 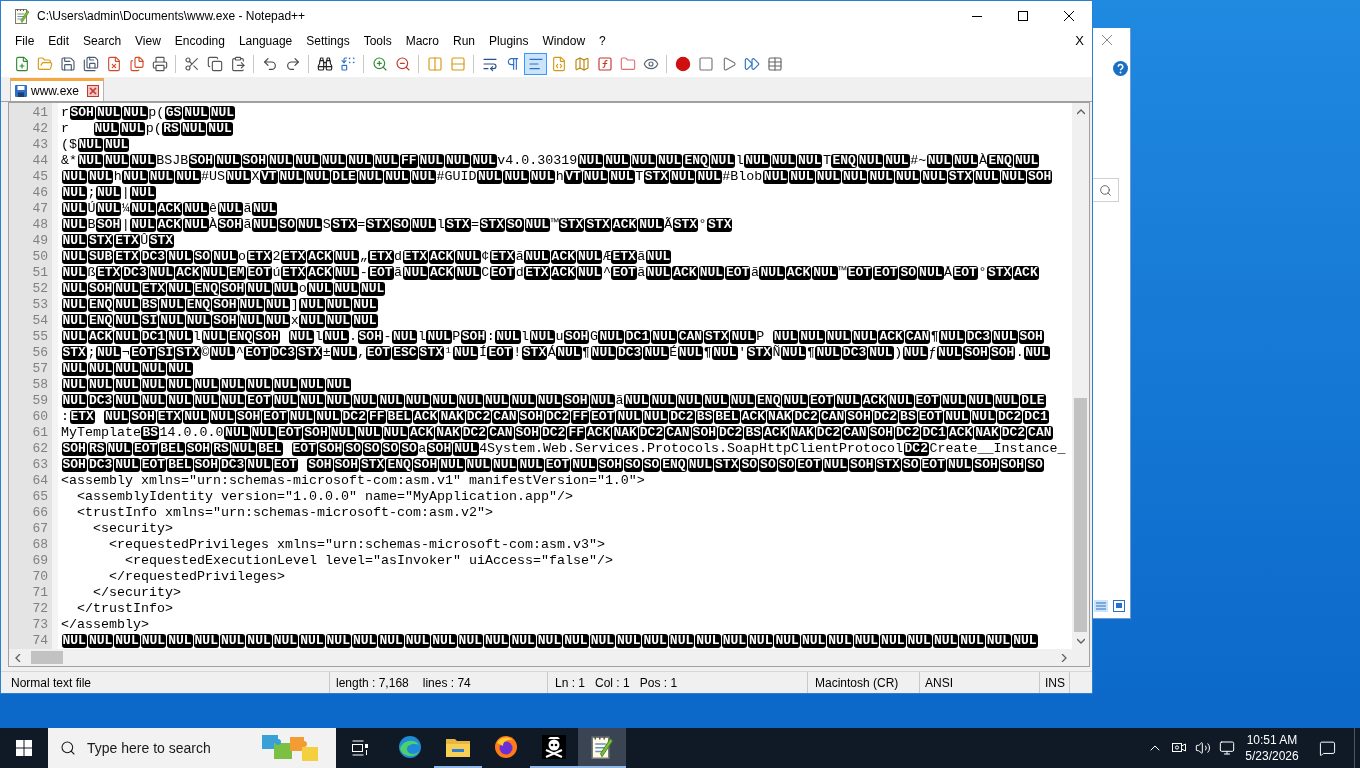 What do you see at coordinates (774, 64) in the screenshot?
I see `table-icon` at bounding box center [774, 64].